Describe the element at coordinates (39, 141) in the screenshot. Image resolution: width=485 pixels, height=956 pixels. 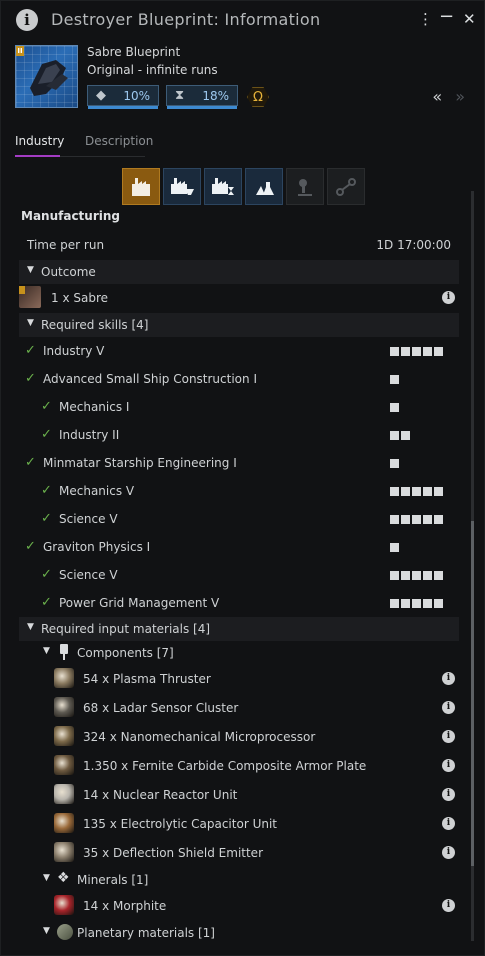
I see `tab-industry: Industry` at that location.